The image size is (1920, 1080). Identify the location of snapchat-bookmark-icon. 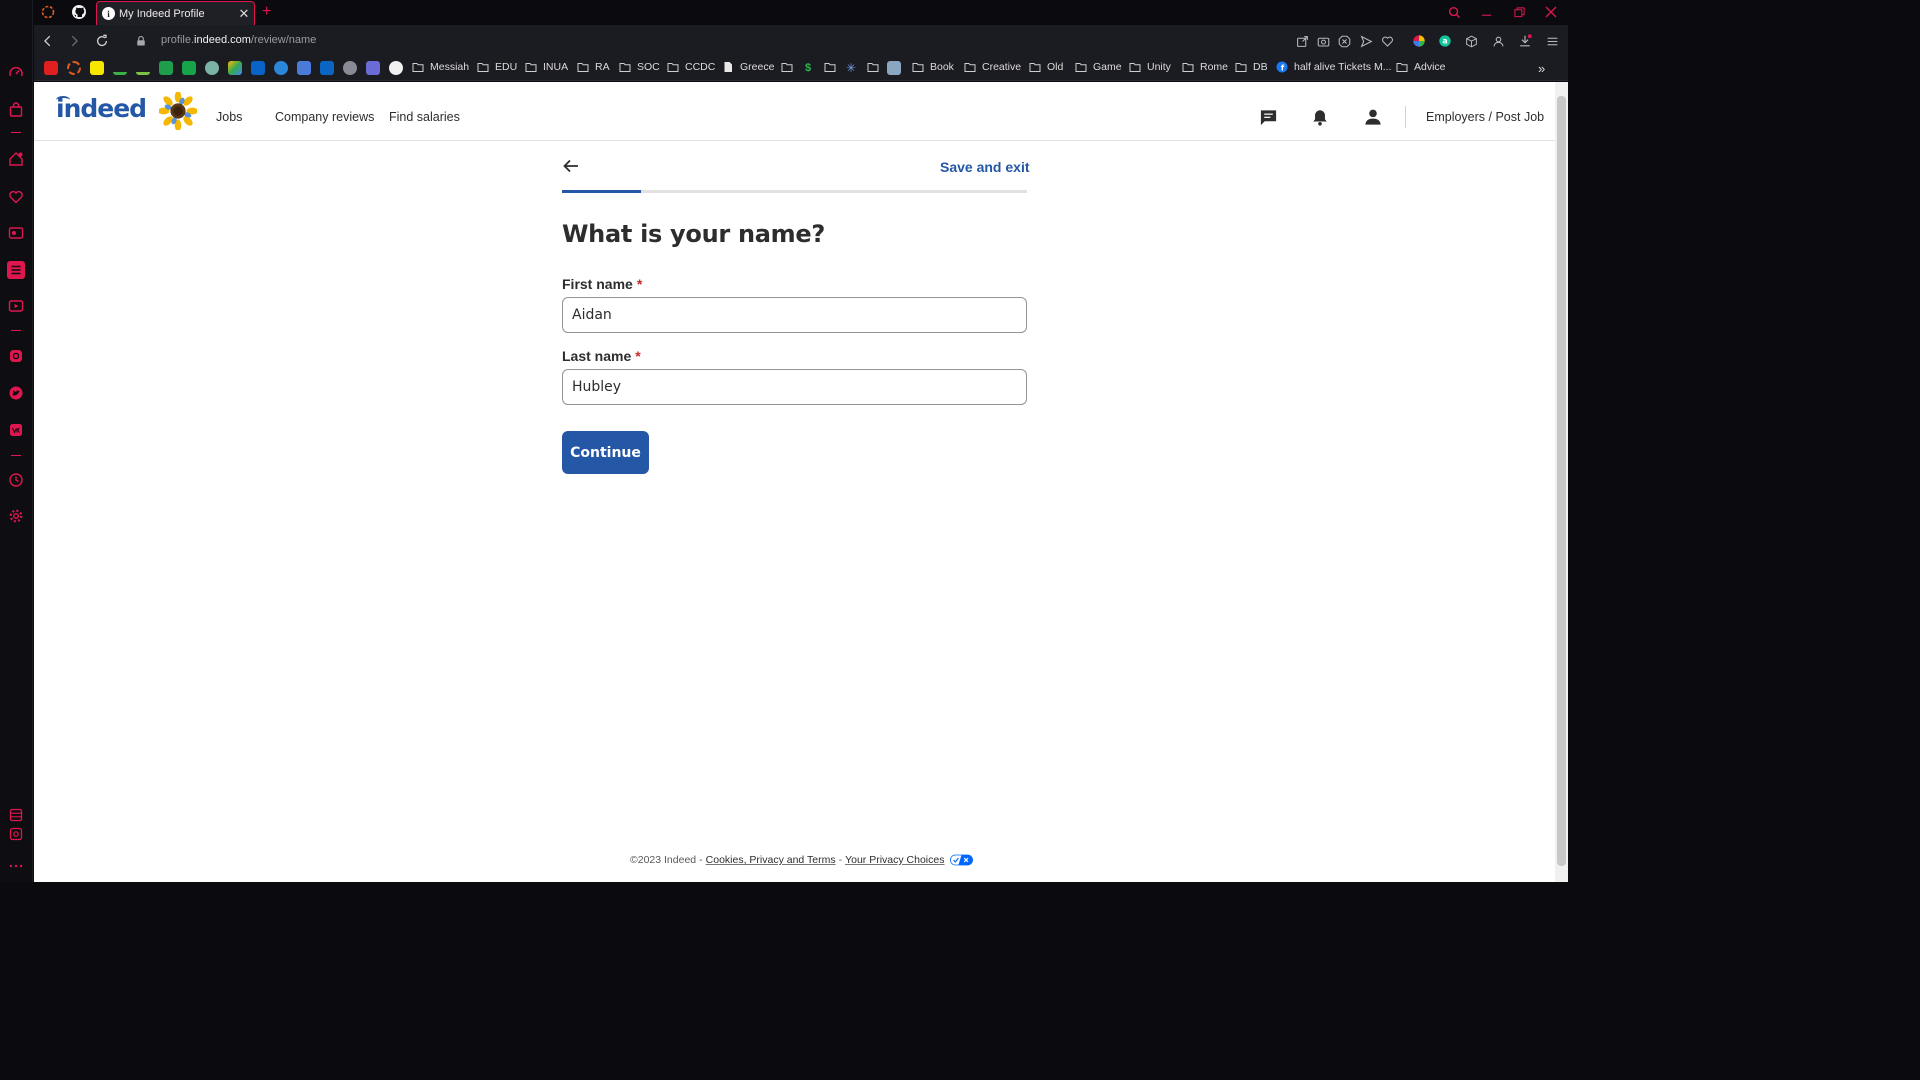
(97, 68).